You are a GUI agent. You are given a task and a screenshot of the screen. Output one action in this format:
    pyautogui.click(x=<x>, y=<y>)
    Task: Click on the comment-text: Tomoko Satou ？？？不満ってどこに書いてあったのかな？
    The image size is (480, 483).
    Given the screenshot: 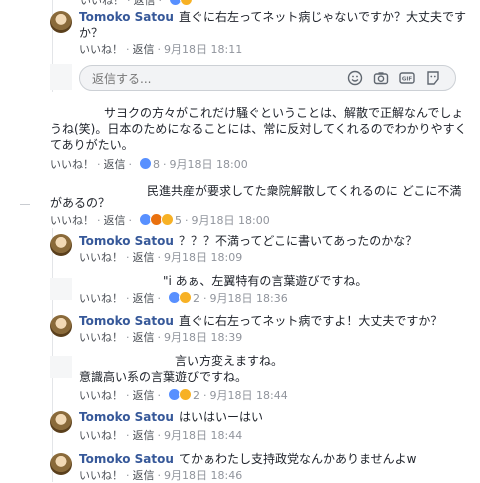 What is the action you would take?
    pyautogui.click(x=248, y=241)
    